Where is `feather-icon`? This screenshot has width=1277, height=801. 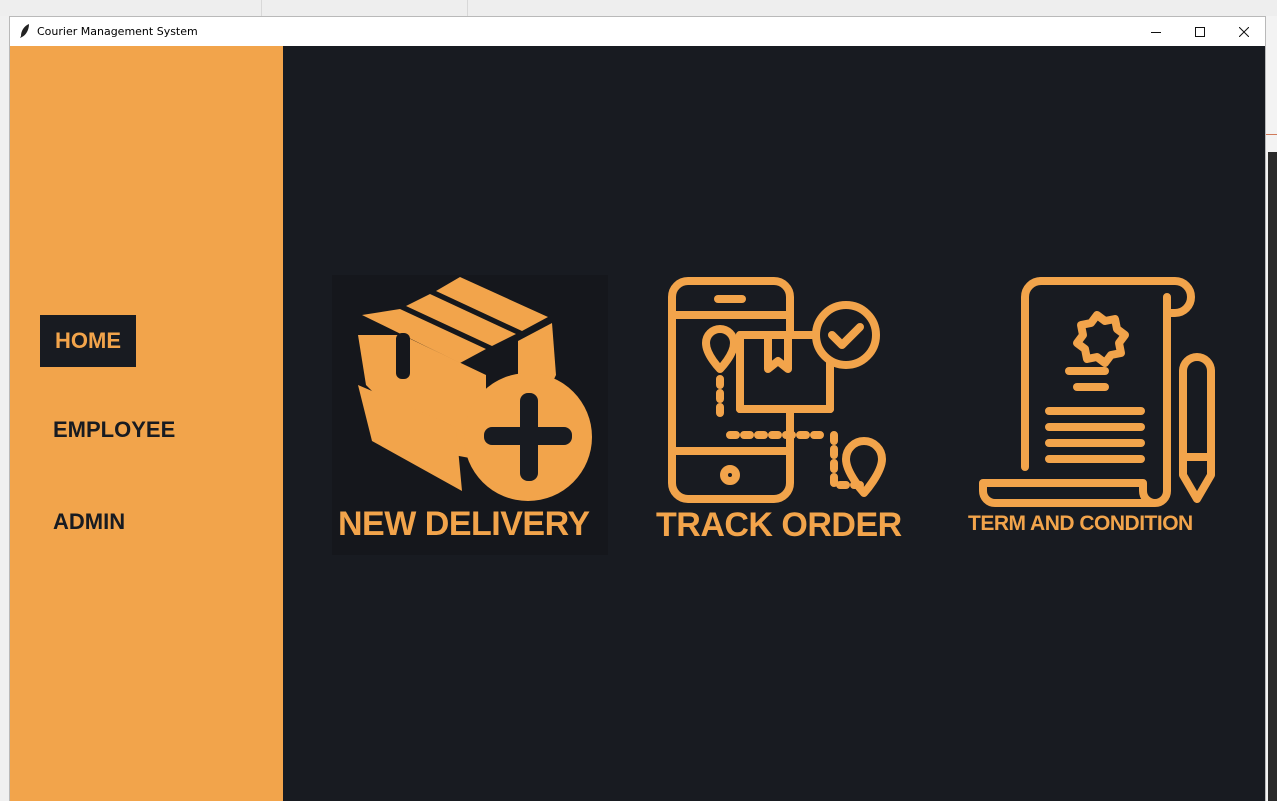
feather-icon is located at coordinates (24, 31).